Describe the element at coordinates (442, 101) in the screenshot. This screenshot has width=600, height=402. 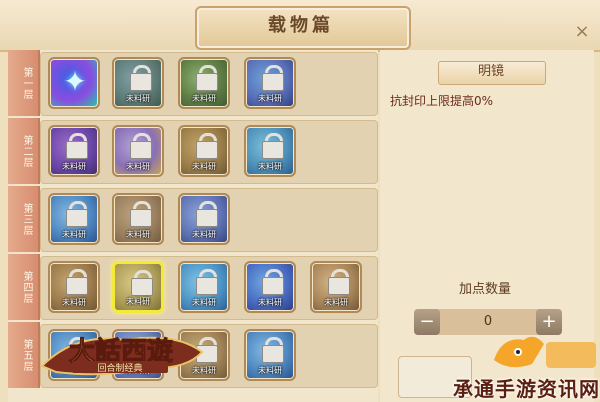
I see `item-effect: 抗封印上限提高0%` at that location.